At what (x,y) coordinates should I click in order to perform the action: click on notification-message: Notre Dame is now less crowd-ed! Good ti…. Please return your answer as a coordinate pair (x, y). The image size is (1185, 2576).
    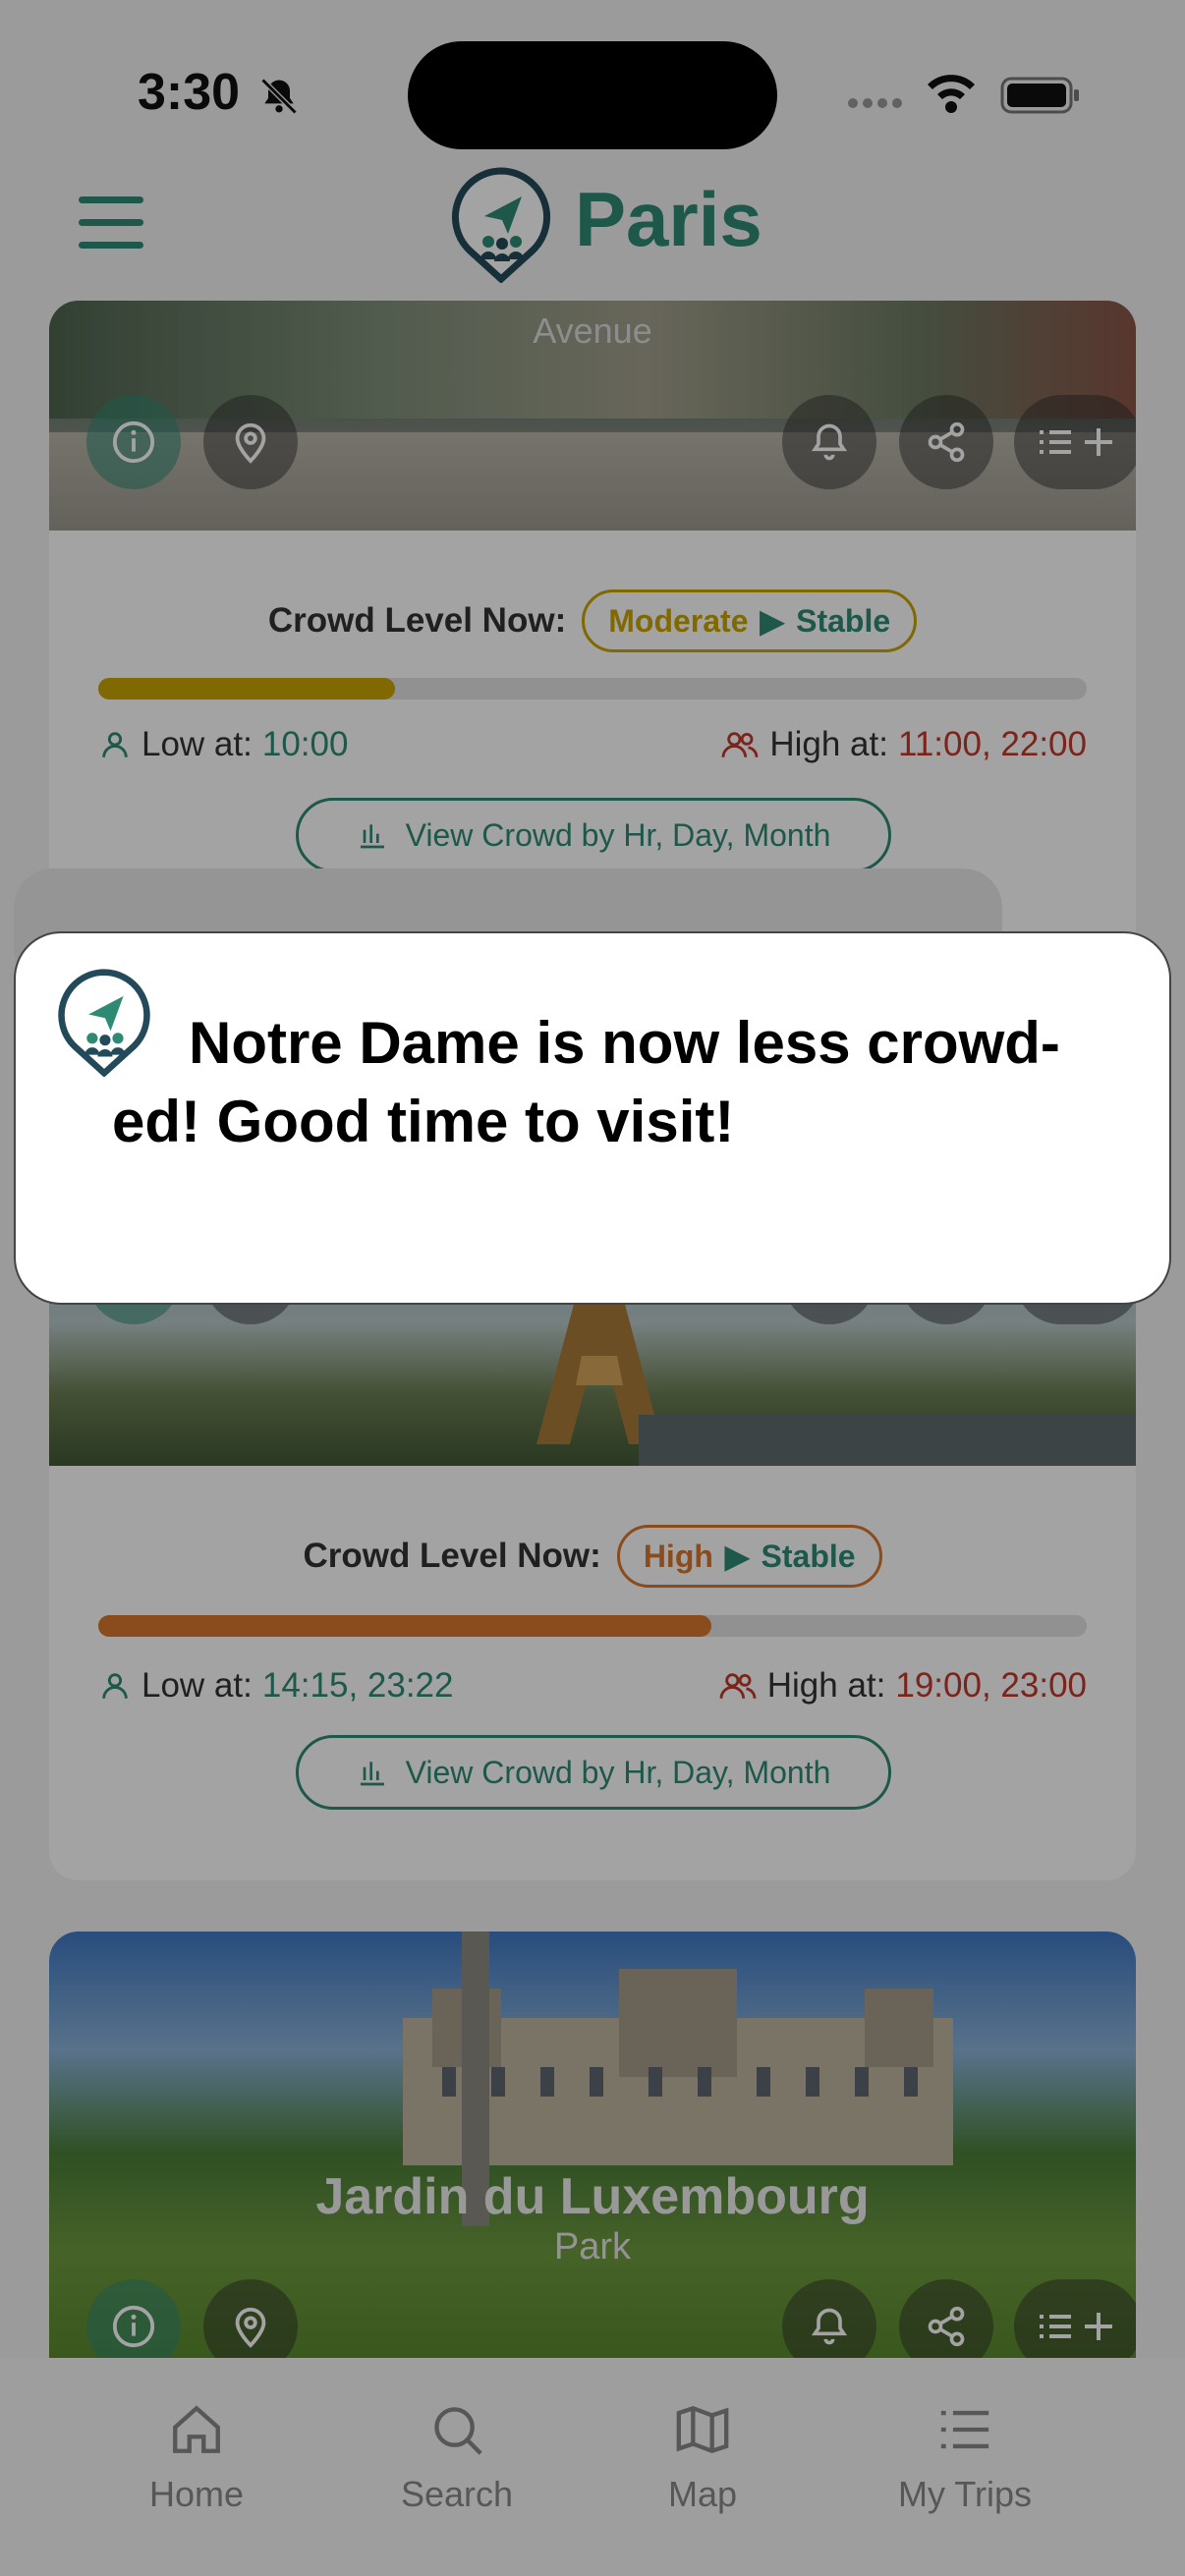
    Looking at the image, I should click on (586, 1082).